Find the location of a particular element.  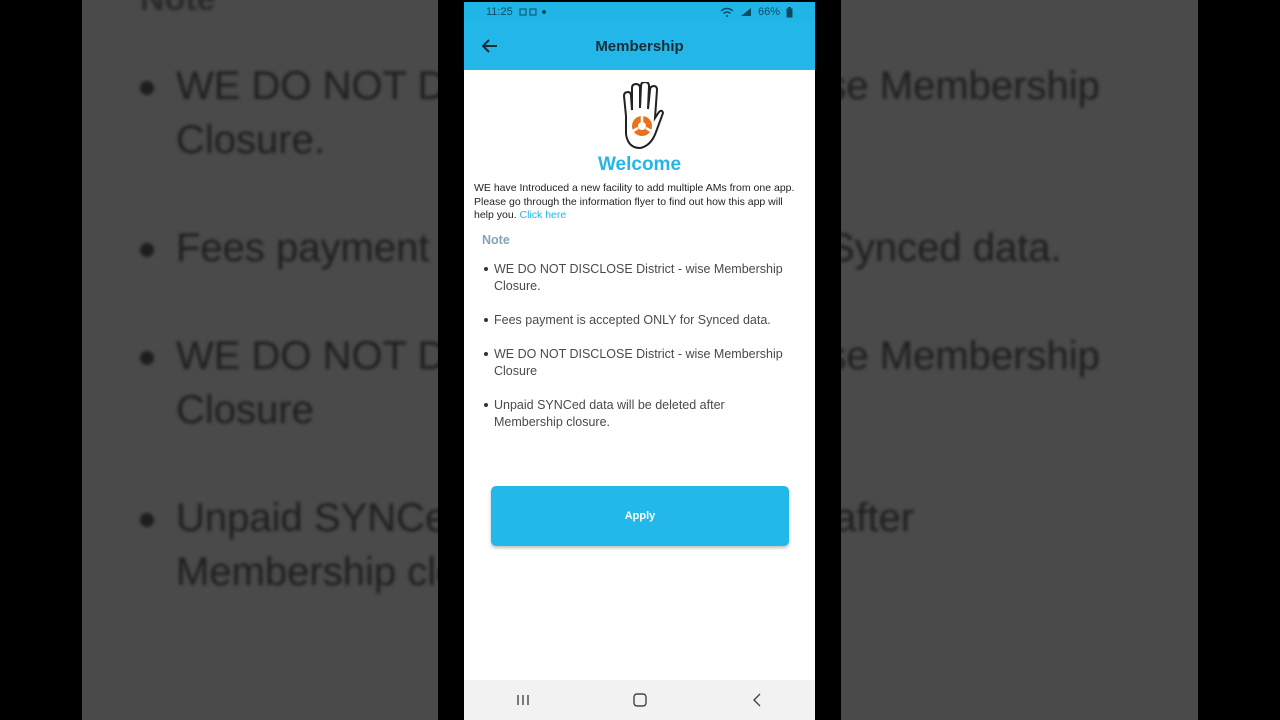

navigation-bar is located at coordinates (639, 700).